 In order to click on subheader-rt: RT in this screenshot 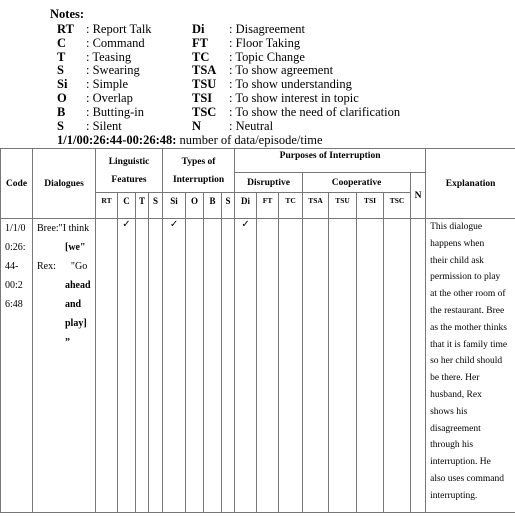, I will do `click(106, 205)`.